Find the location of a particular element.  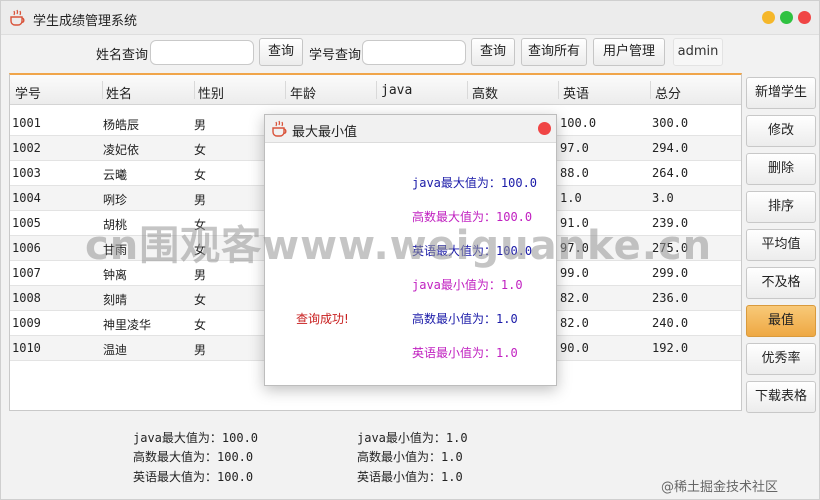

stat-english-min: 英语最小值为：1.0 is located at coordinates (410, 477).